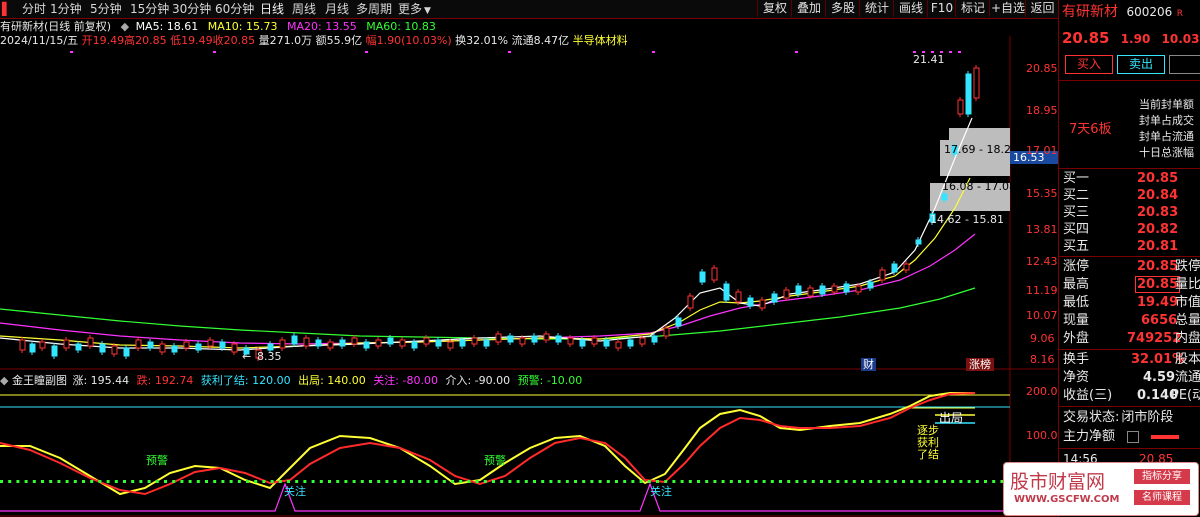 The height and width of the screenshot is (517, 1200). I want to click on zhangbang-badge: 涨榜, so click(980, 364).